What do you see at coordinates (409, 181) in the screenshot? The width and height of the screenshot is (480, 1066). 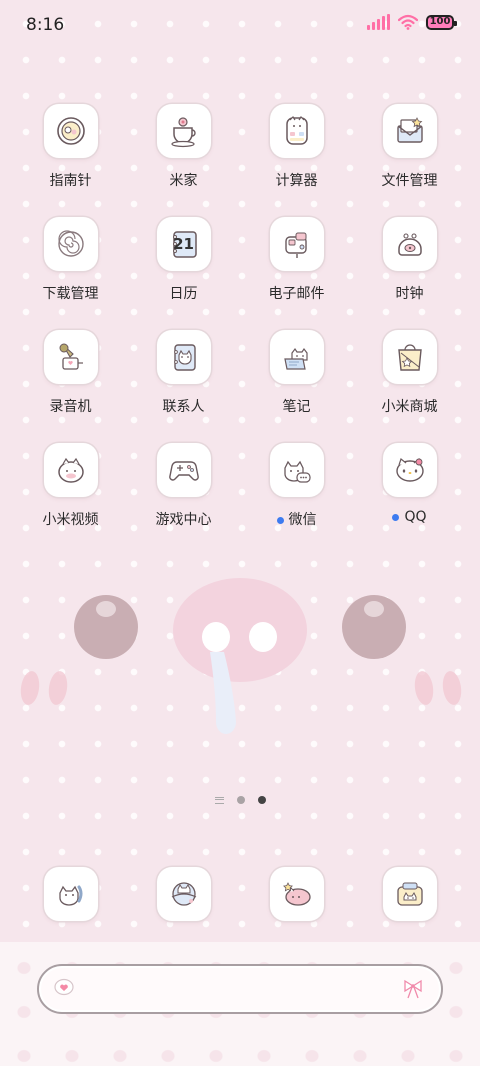 I see `app-label: 文件管理` at bounding box center [409, 181].